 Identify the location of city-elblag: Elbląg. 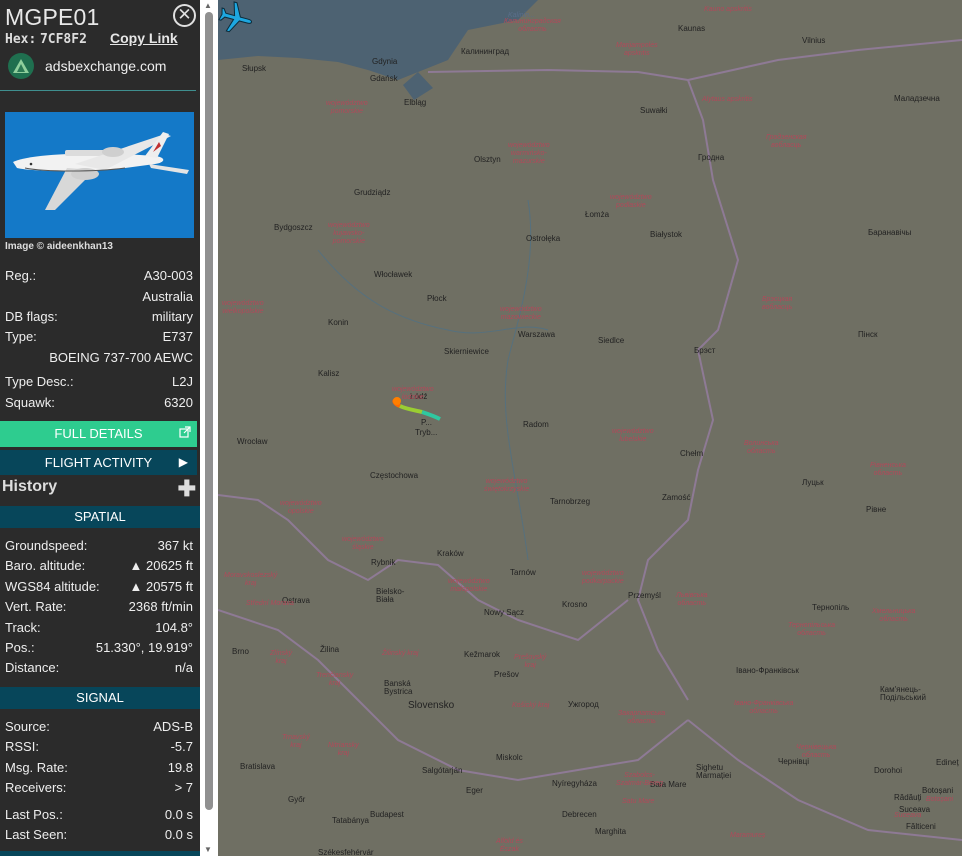
(415, 102).